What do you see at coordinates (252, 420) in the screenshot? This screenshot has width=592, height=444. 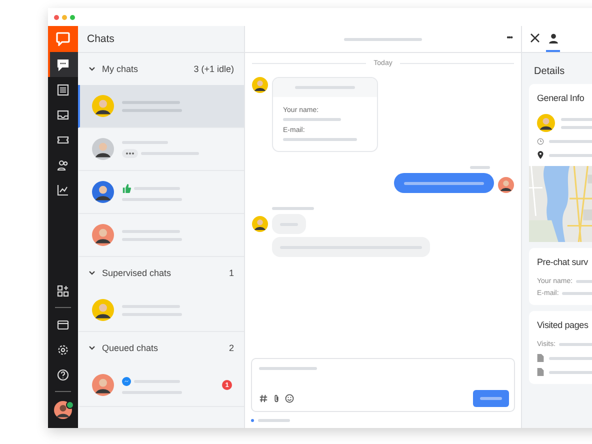 I see `status-dot-icon` at bounding box center [252, 420].